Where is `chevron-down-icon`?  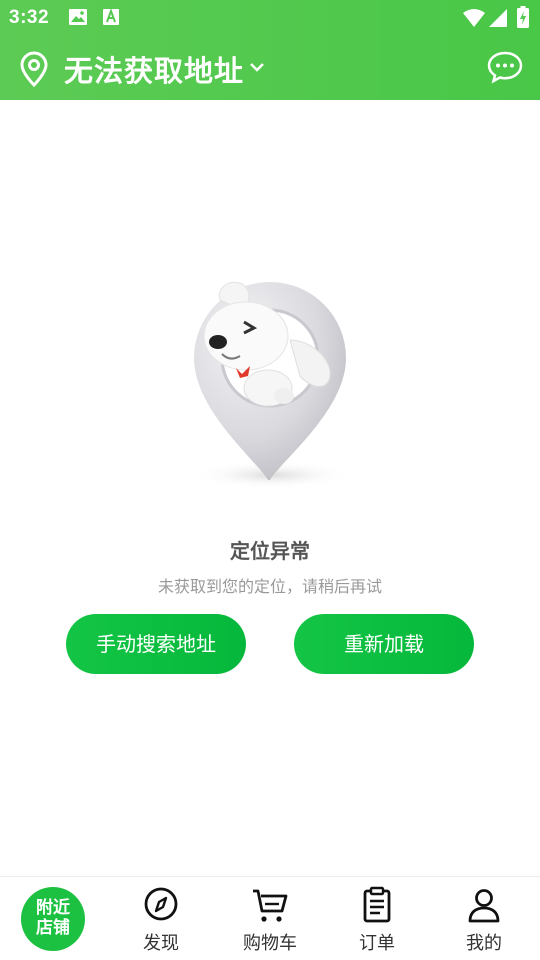
chevron-down-icon is located at coordinates (257, 67).